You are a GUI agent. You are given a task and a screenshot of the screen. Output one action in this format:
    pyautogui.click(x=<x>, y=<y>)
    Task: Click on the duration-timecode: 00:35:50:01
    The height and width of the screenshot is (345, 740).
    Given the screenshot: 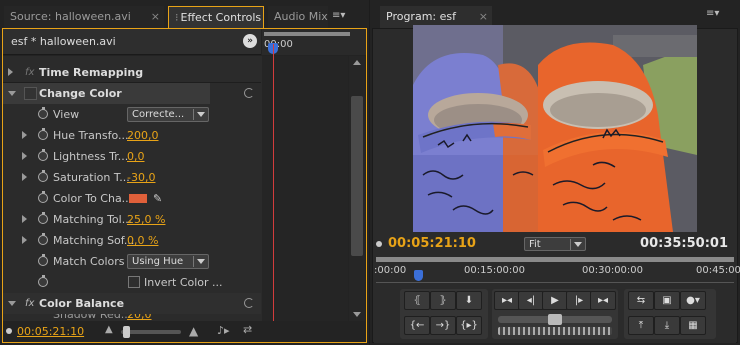 What is the action you would take?
    pyautogui.click(x=684, y=243)
    